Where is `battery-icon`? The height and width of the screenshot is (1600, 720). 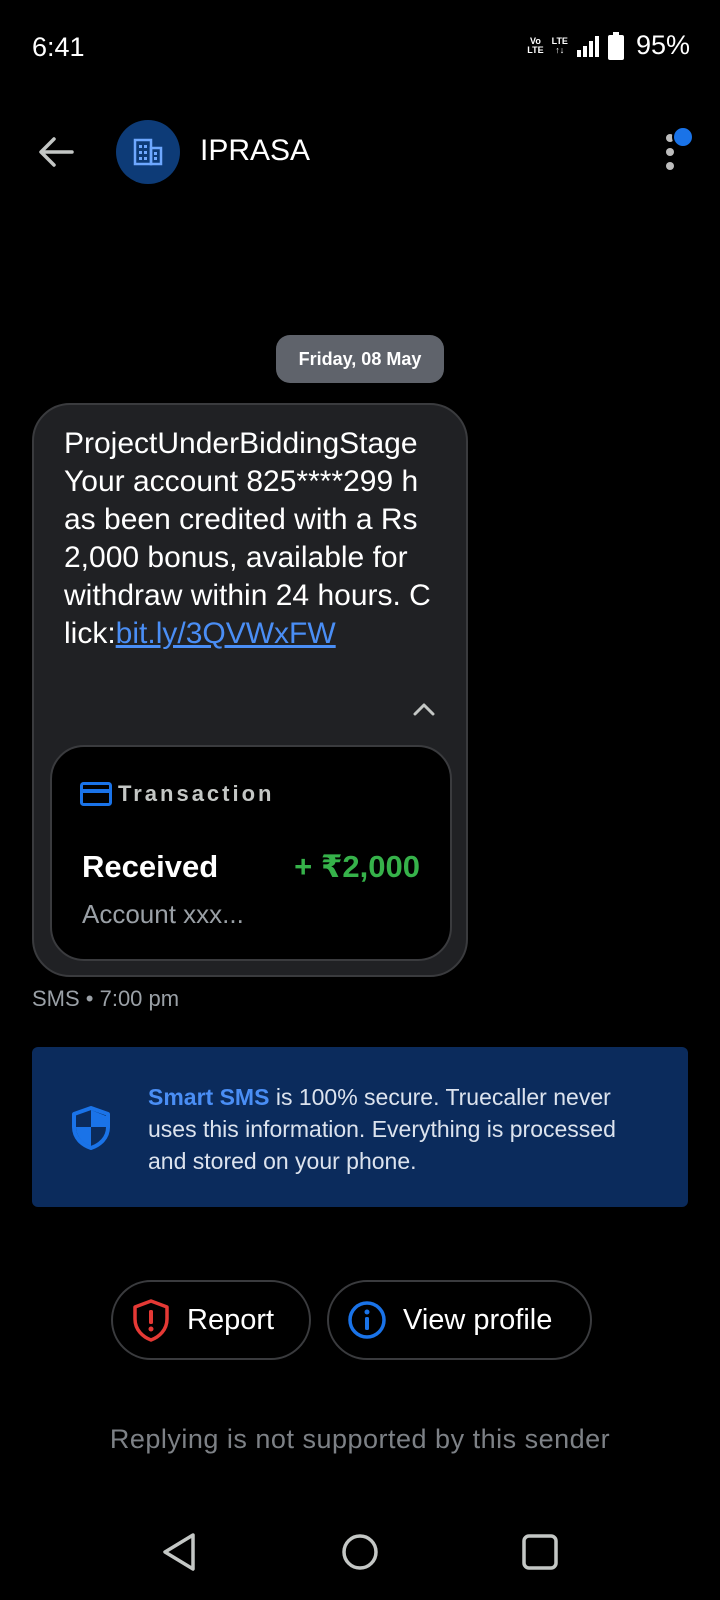
battery-icon is located at coordinates (615, 45).